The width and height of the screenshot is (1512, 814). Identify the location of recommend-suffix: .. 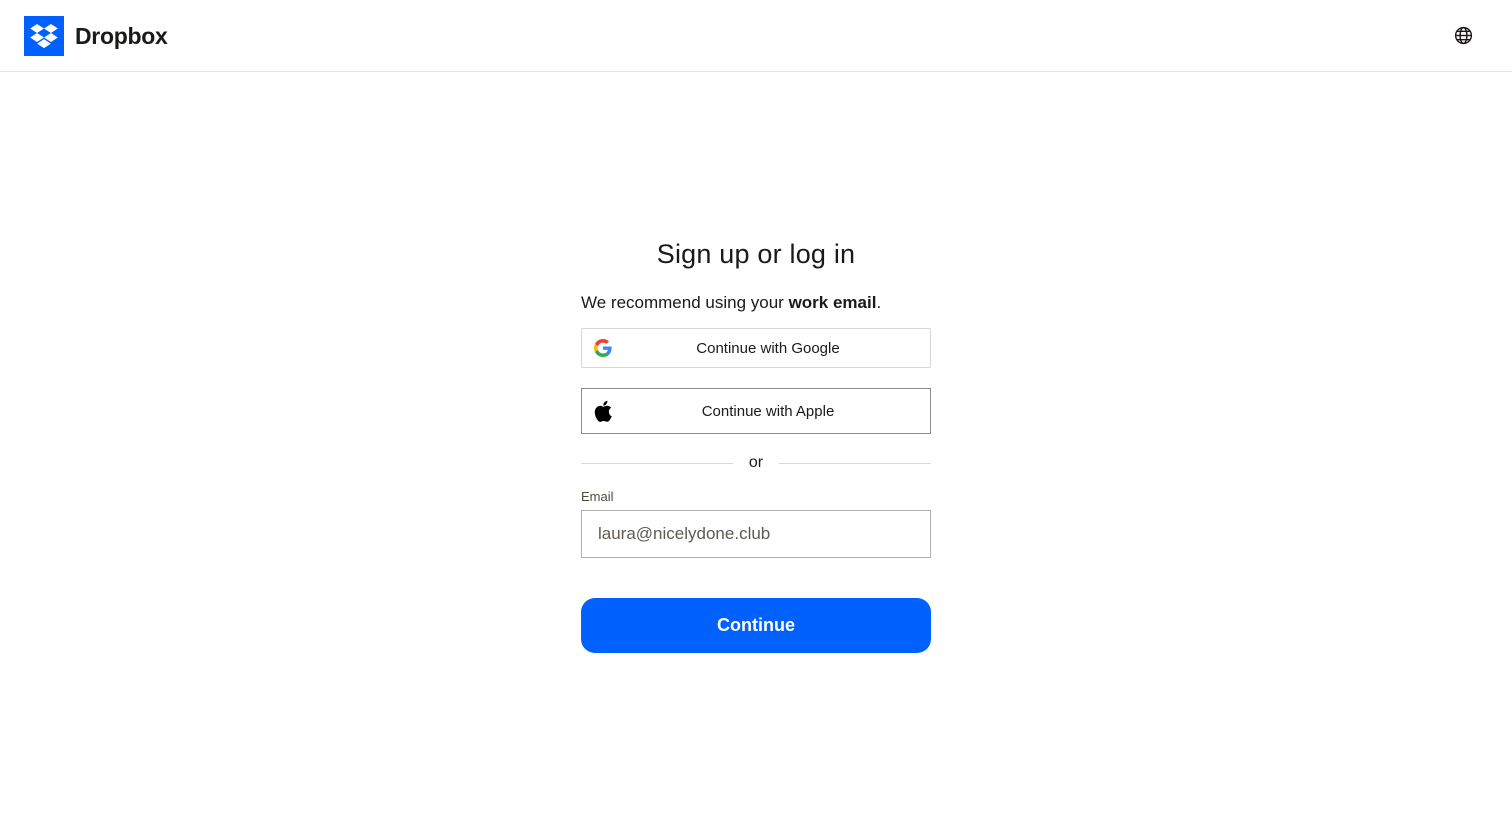
(879, 302).